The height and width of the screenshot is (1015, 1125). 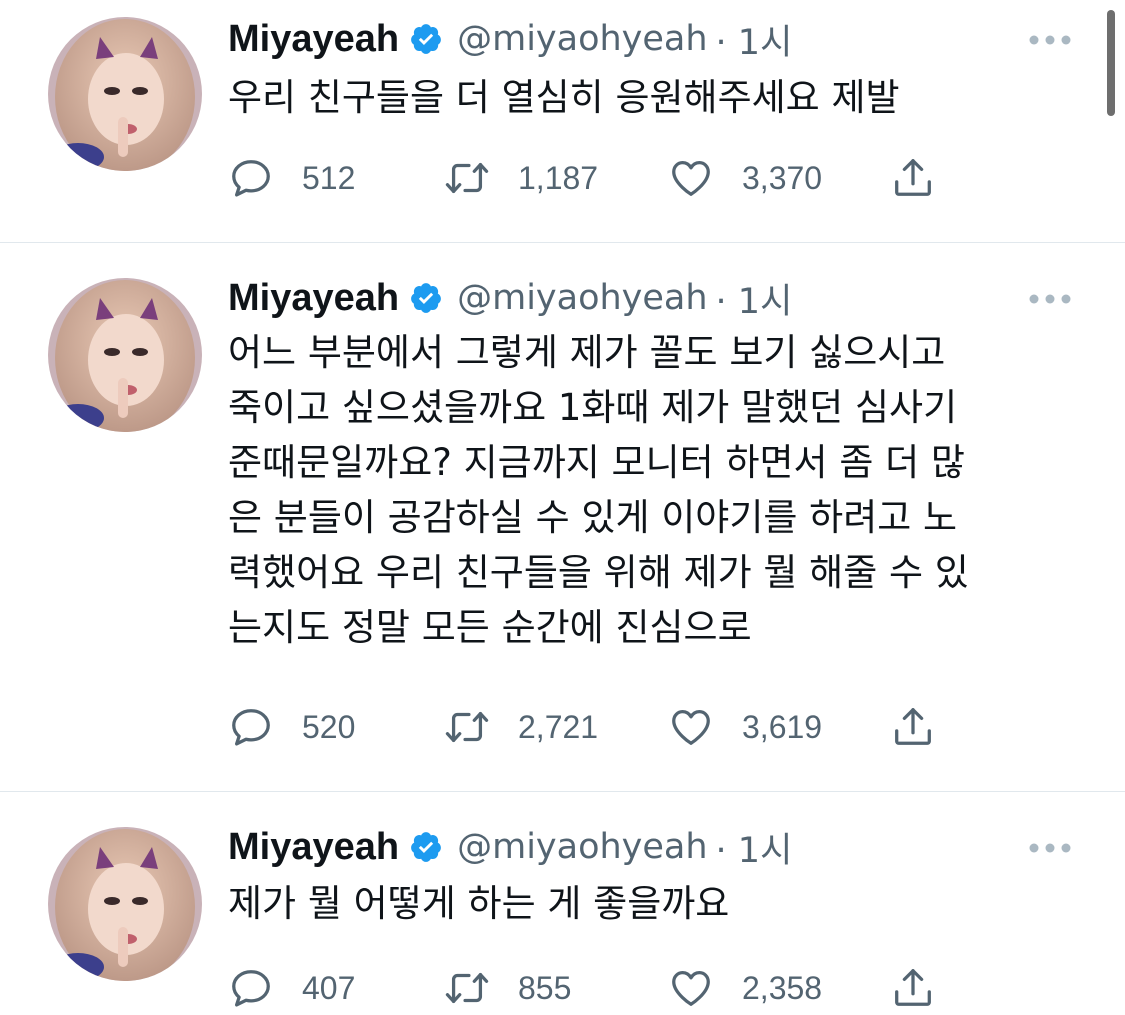 I want to click on tweet-text: 우리 친구들을 더 열심히 응원해주세요 제발, so click(x=564, y=97).